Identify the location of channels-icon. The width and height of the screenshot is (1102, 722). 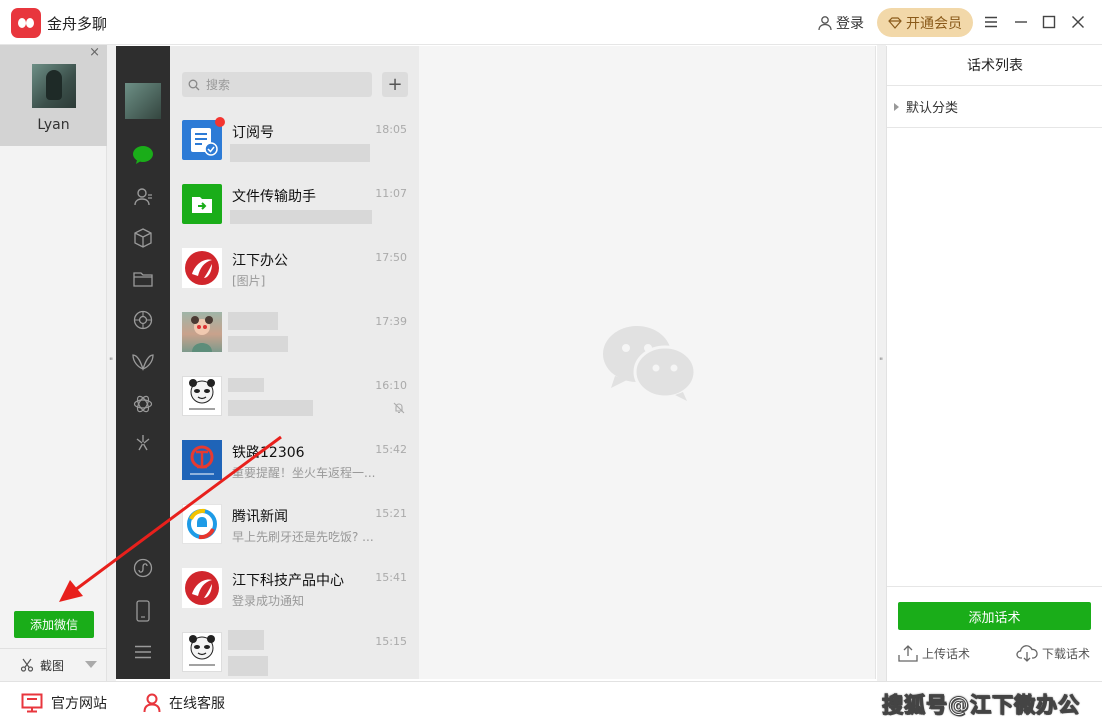
(143, 362).